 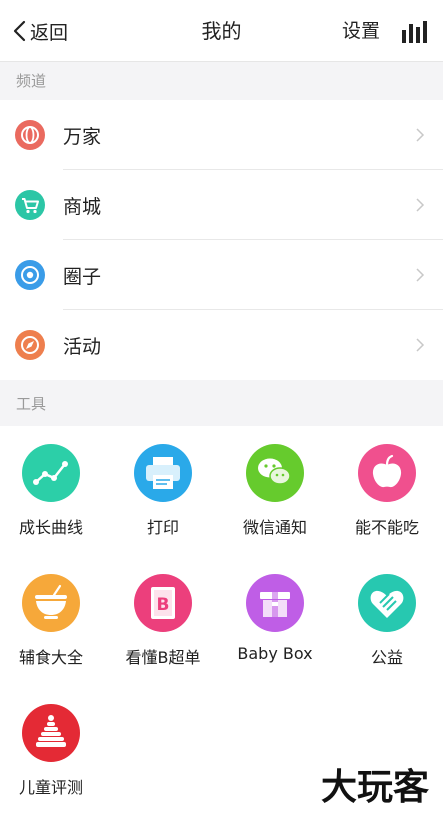 What do you see at coordinates (82, 276) in the screenshot?
I see `channel-label: 圈子` at bounding box center [82, 276].